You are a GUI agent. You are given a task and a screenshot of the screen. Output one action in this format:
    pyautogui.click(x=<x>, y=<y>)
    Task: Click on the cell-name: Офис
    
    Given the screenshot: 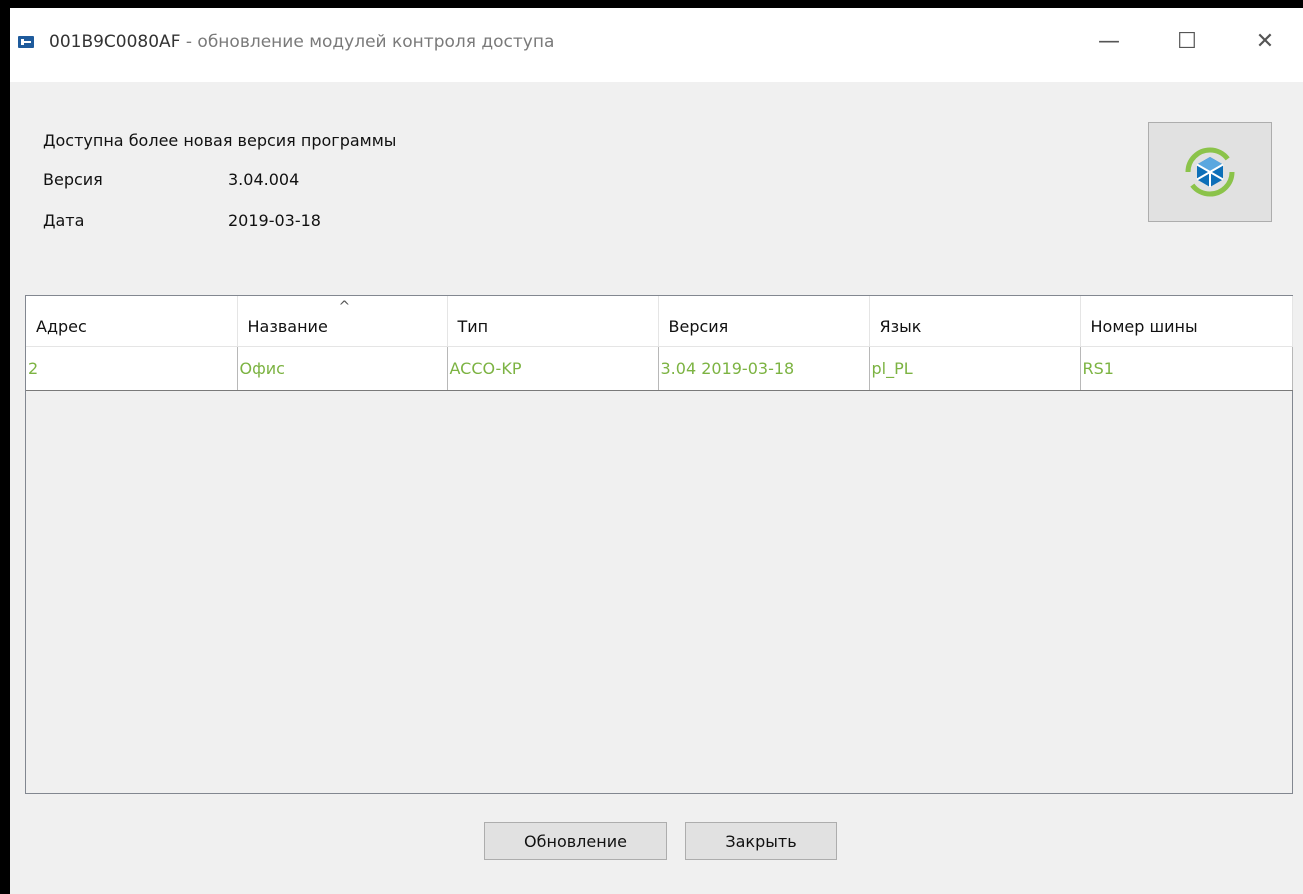 What is the action you would take?
    pyautogui.click(x=342, y=368)
    